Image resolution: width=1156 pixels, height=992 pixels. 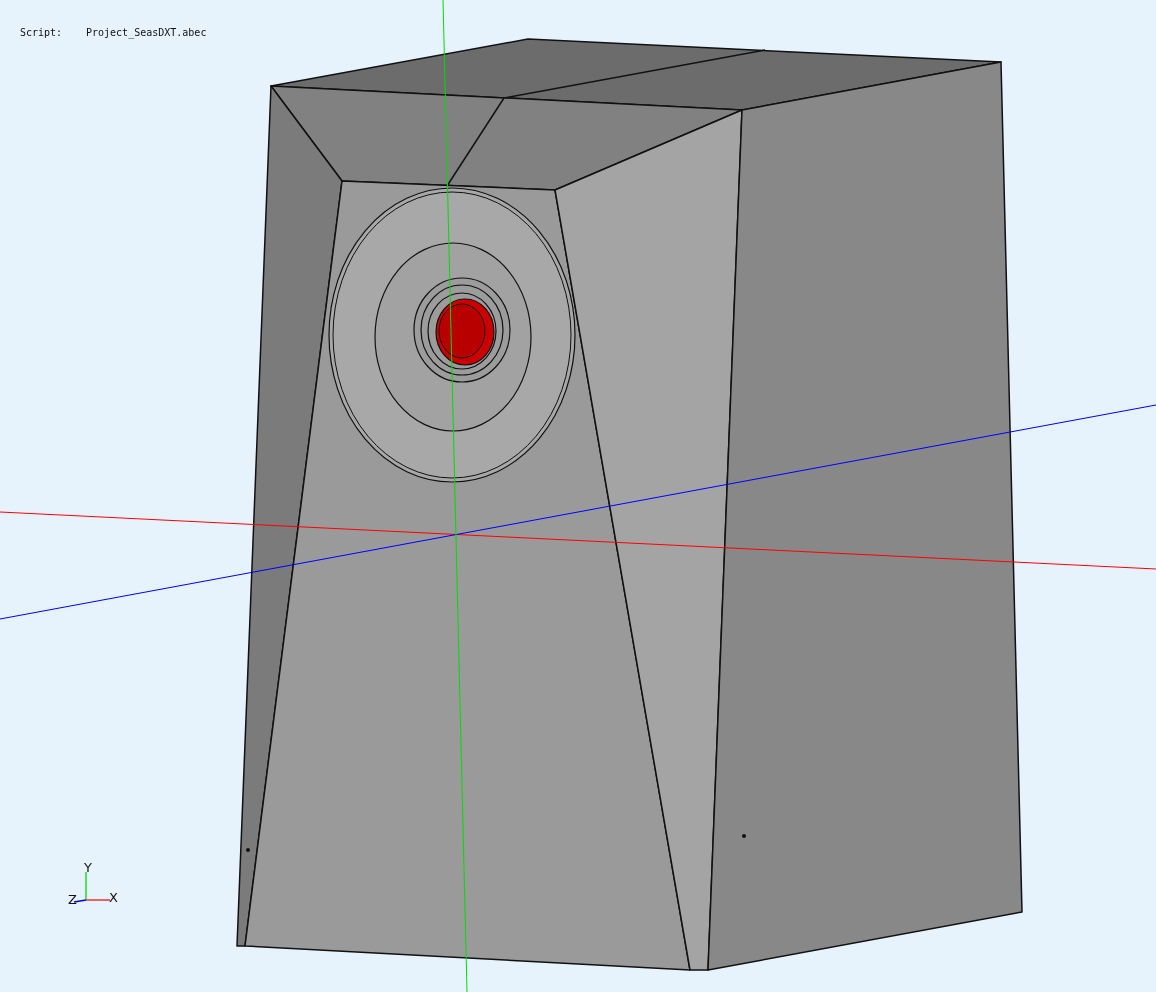 I want to click on y-axis-label: Y, so click(x=88, y=867).